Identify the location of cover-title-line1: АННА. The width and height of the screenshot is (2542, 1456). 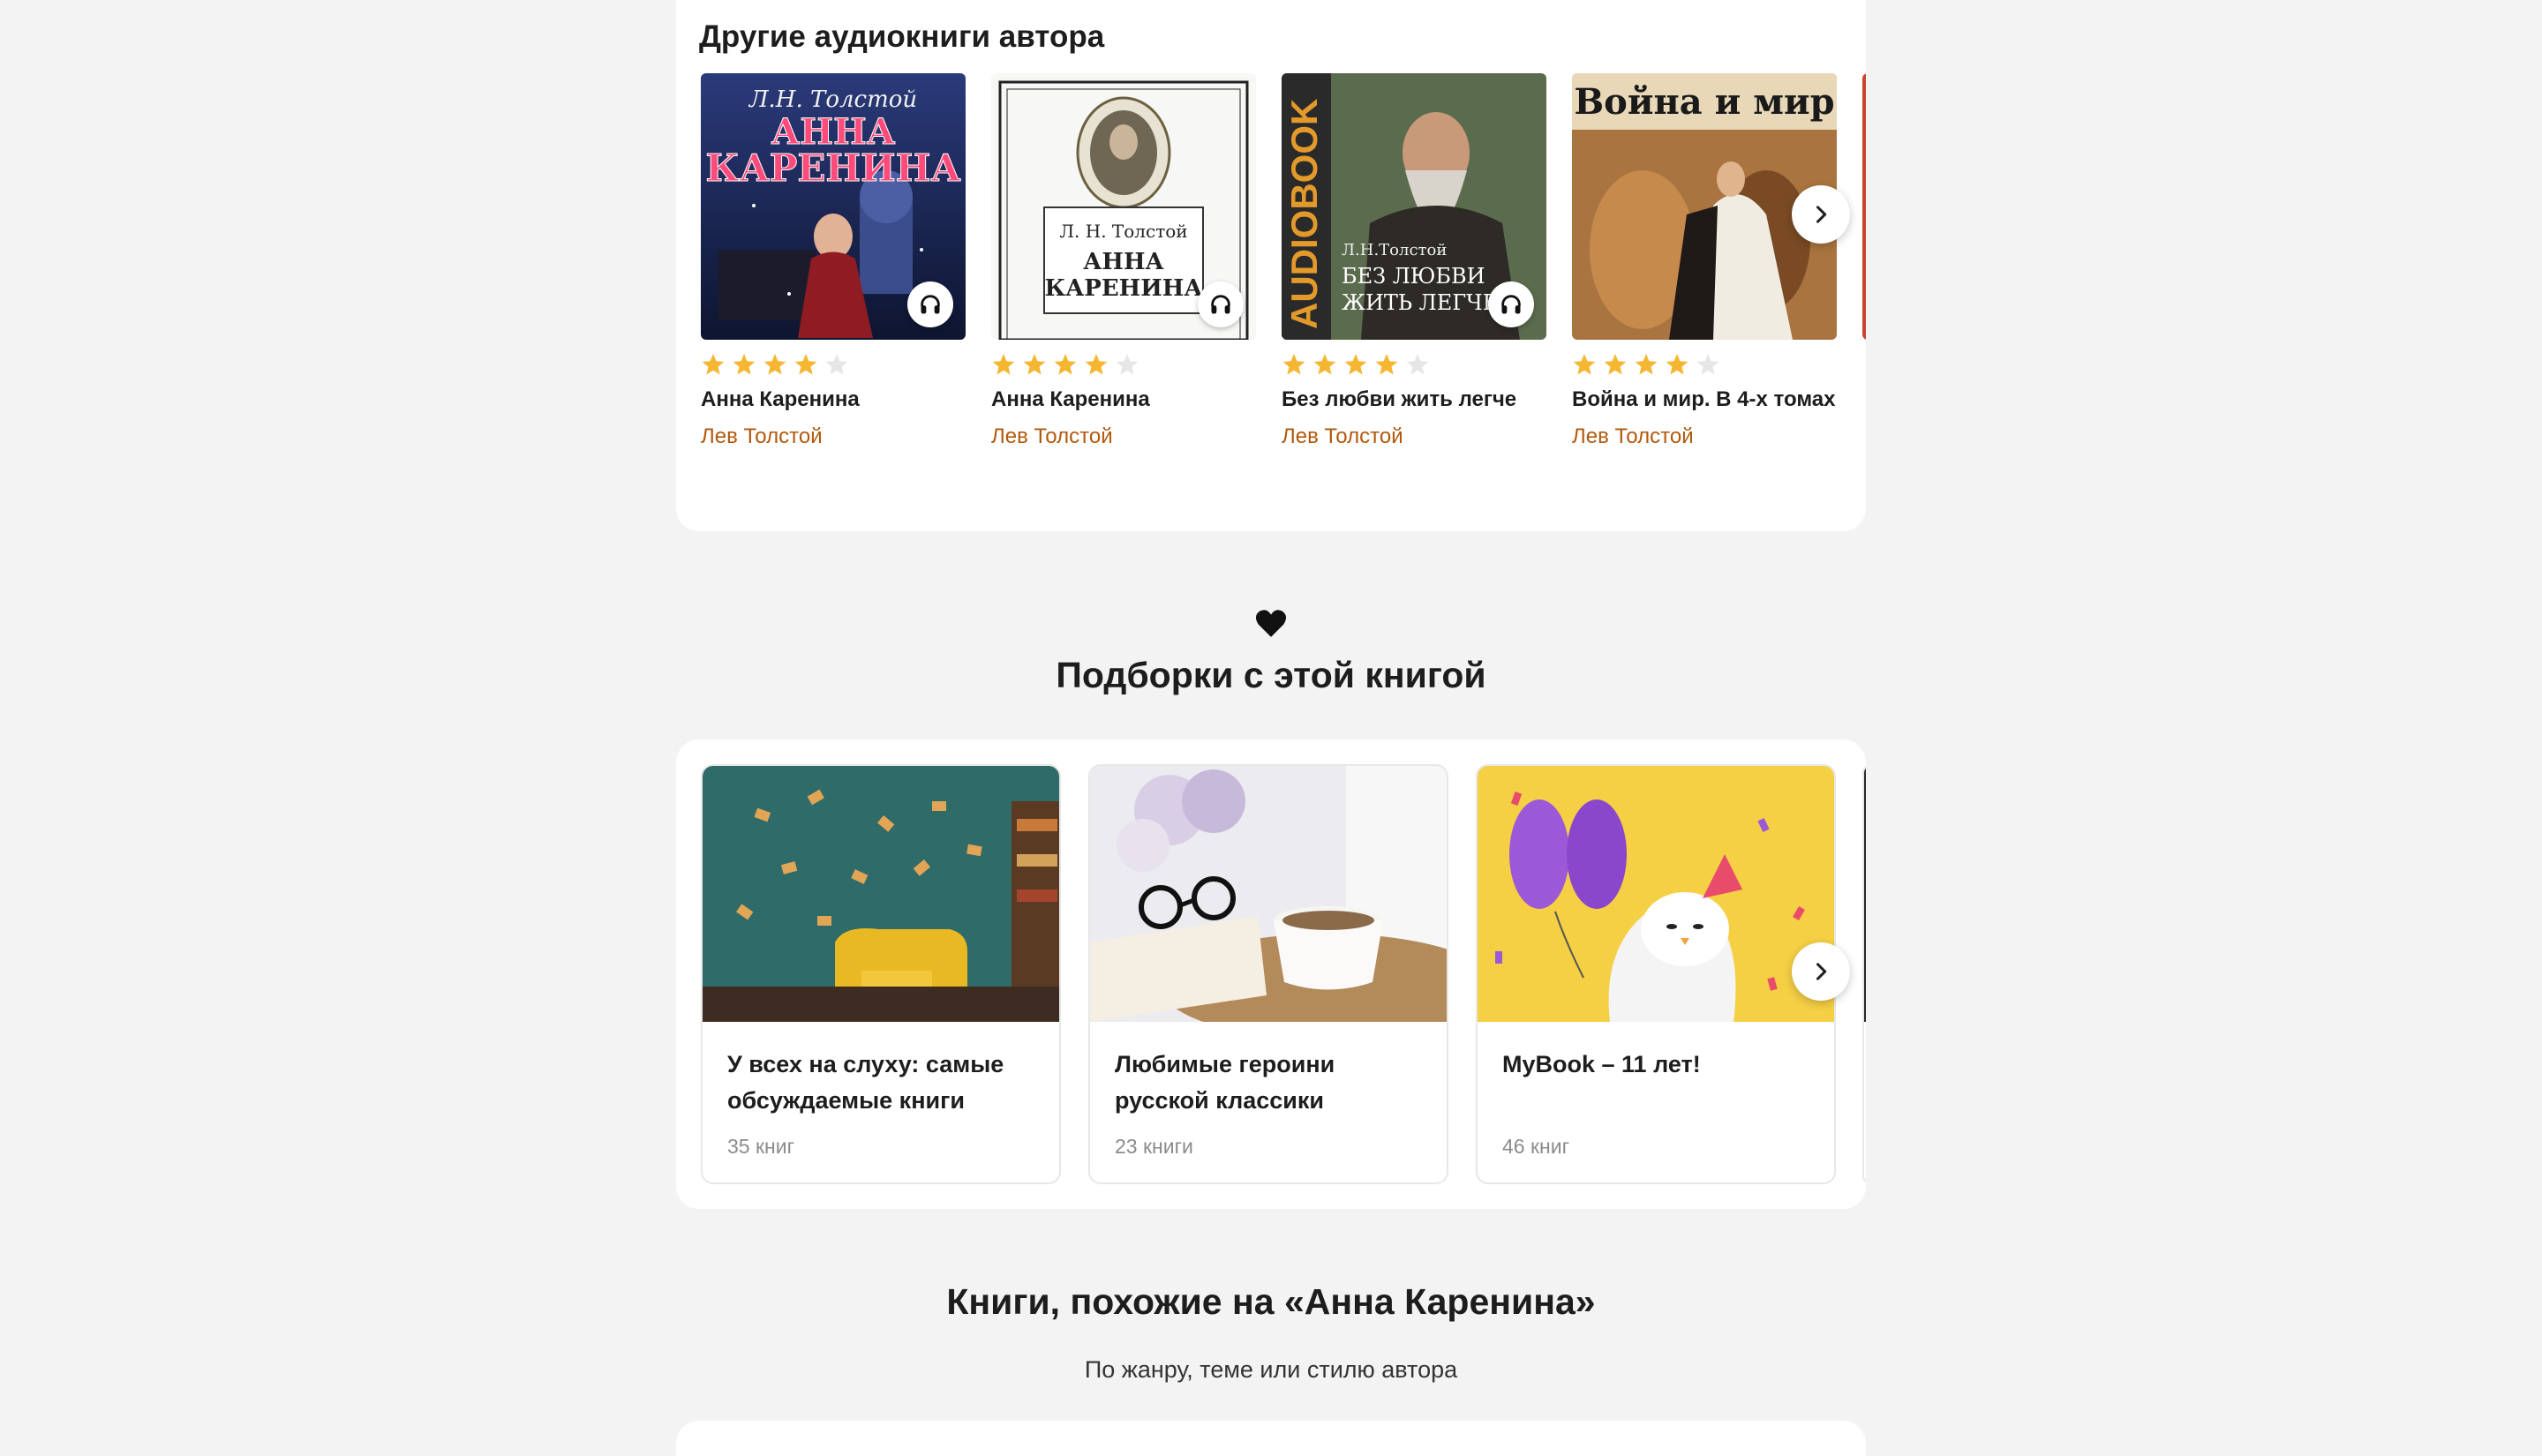
(1123, 262).